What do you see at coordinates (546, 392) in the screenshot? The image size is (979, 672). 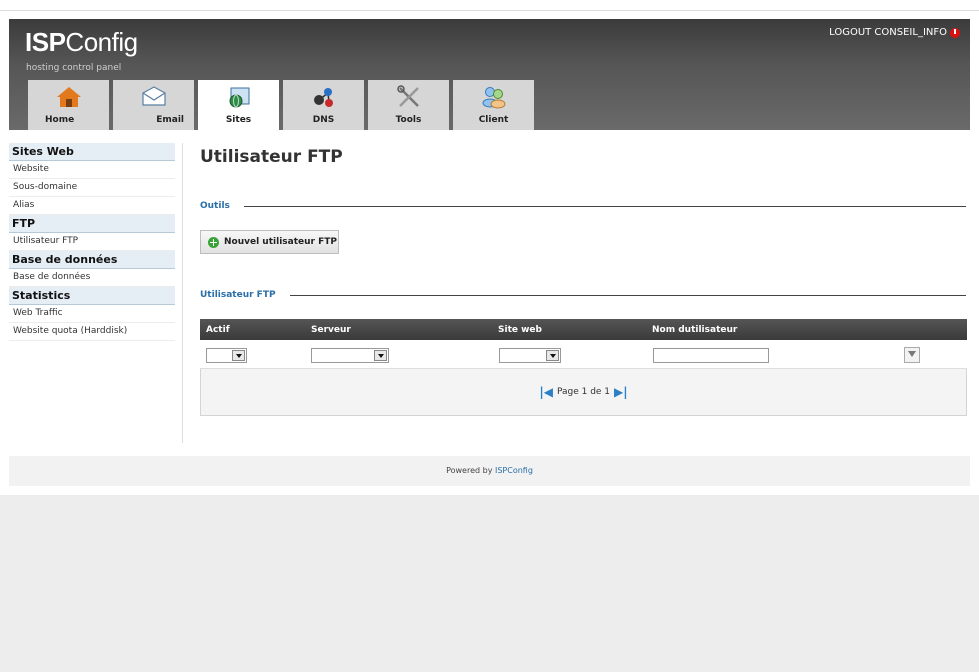 I see `first-page-icon: |◀` at bounding box center [546, 392].